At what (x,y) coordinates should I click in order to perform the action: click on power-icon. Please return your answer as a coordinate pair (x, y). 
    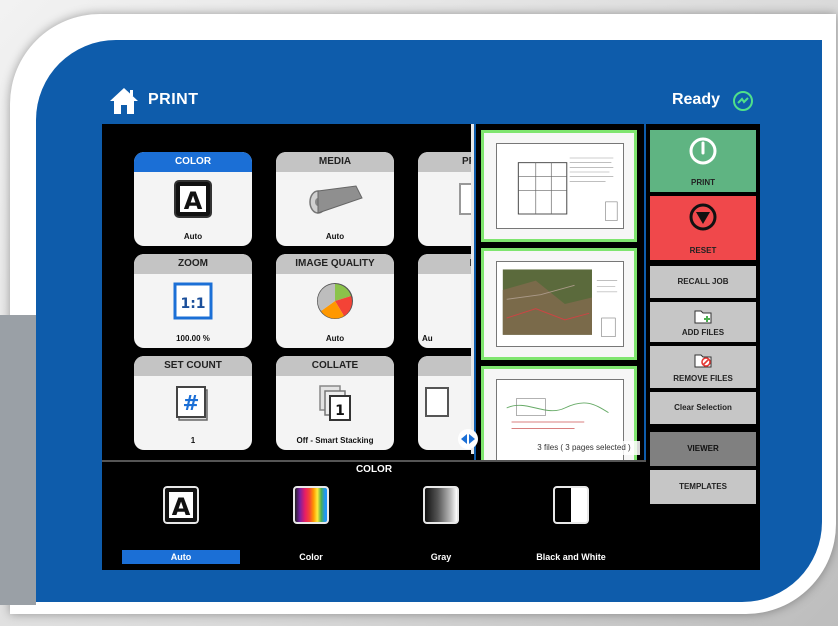
    Looking at the image, I should click on (703, 151).